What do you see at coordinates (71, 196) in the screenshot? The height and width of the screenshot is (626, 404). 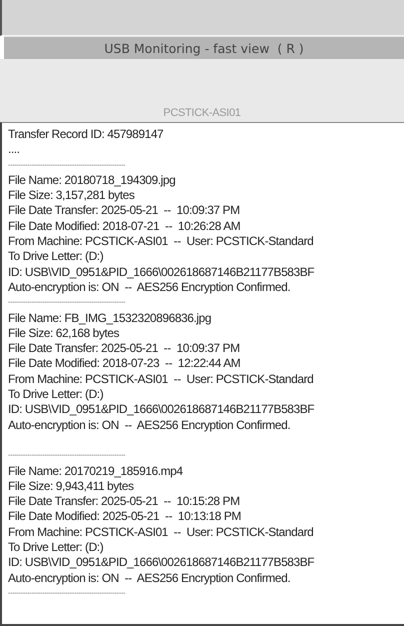 I see `log-line: File Size: 3,157,281 bytes` at bounding box center [71, 196].